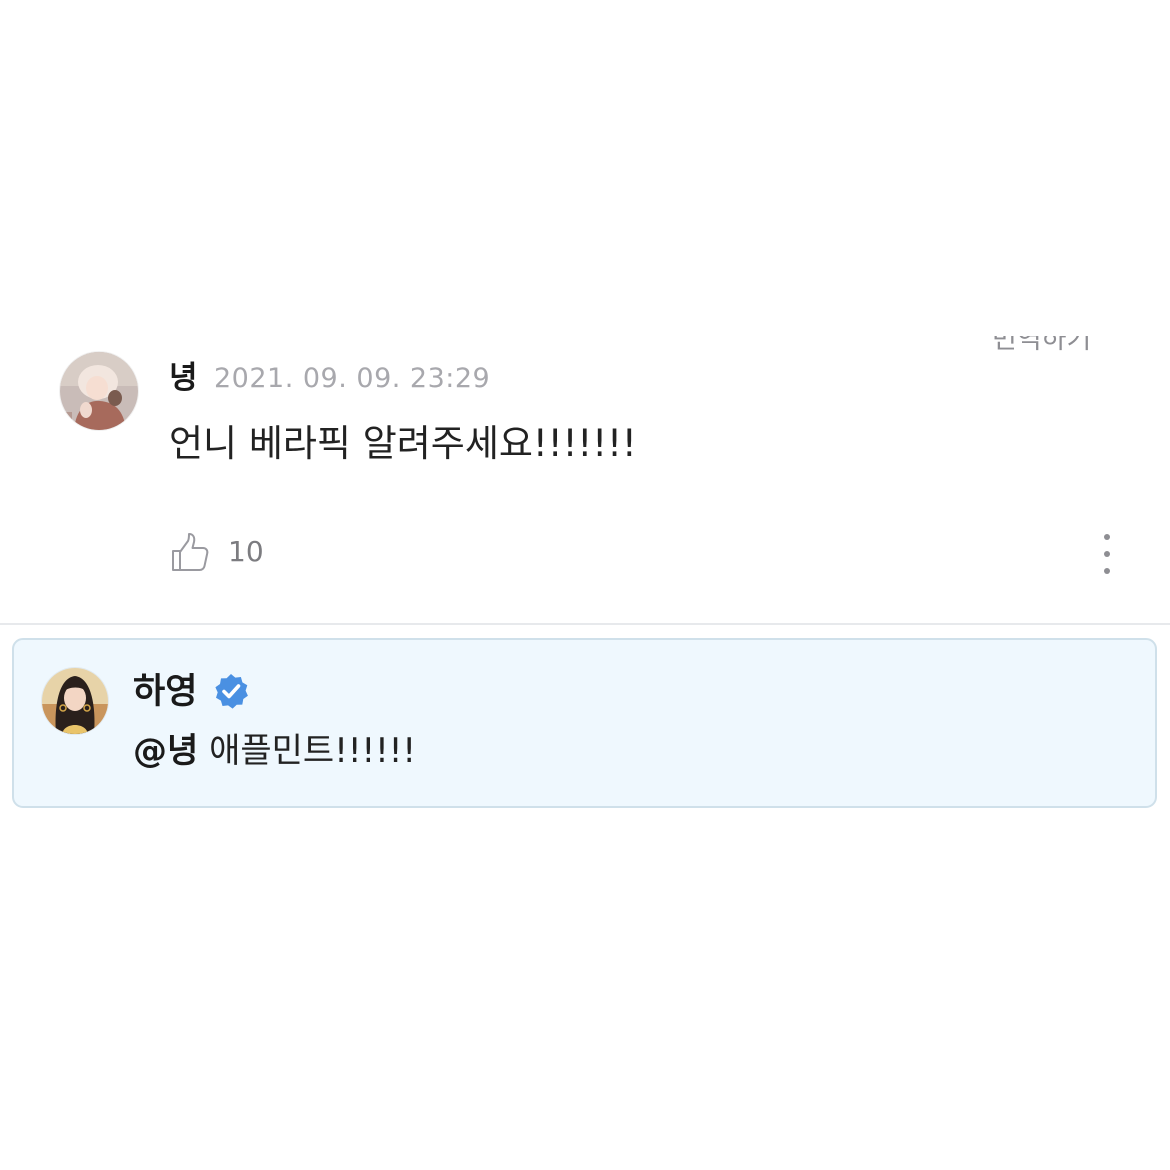 The width and height of the screenshot is (1170, 1170). Describe the element at coordinates (307, 751) in the screenshot. I see `reply-message: 애플민트!!!!!!` at that location.